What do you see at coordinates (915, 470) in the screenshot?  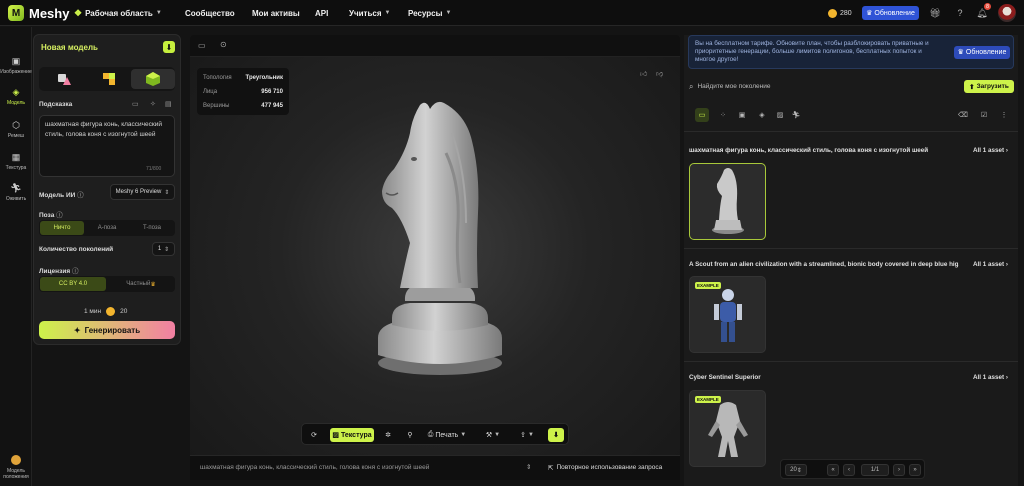 I see `last-page-button: »` at bounding box center [915, 470].